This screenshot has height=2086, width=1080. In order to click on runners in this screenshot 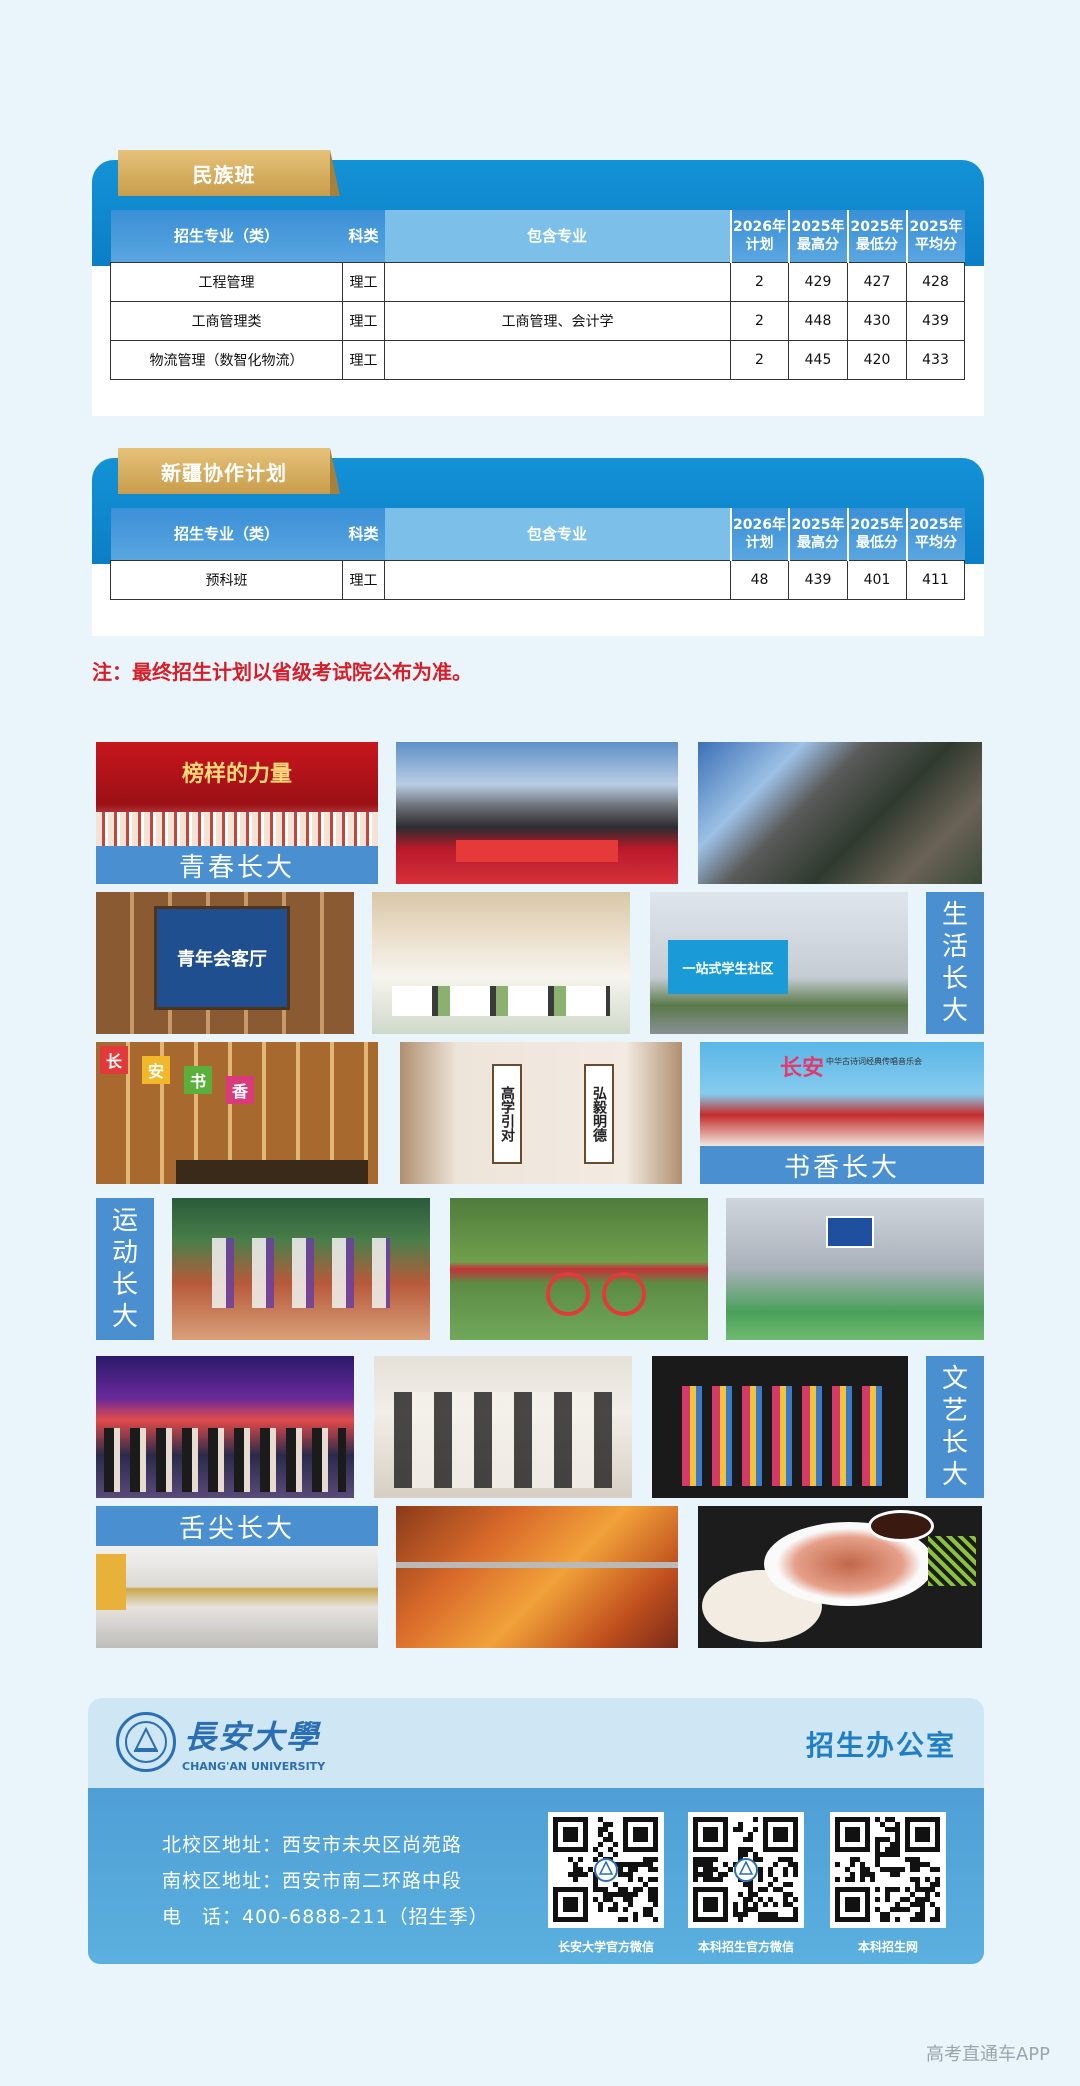, I will do `click(301, 1273)`.